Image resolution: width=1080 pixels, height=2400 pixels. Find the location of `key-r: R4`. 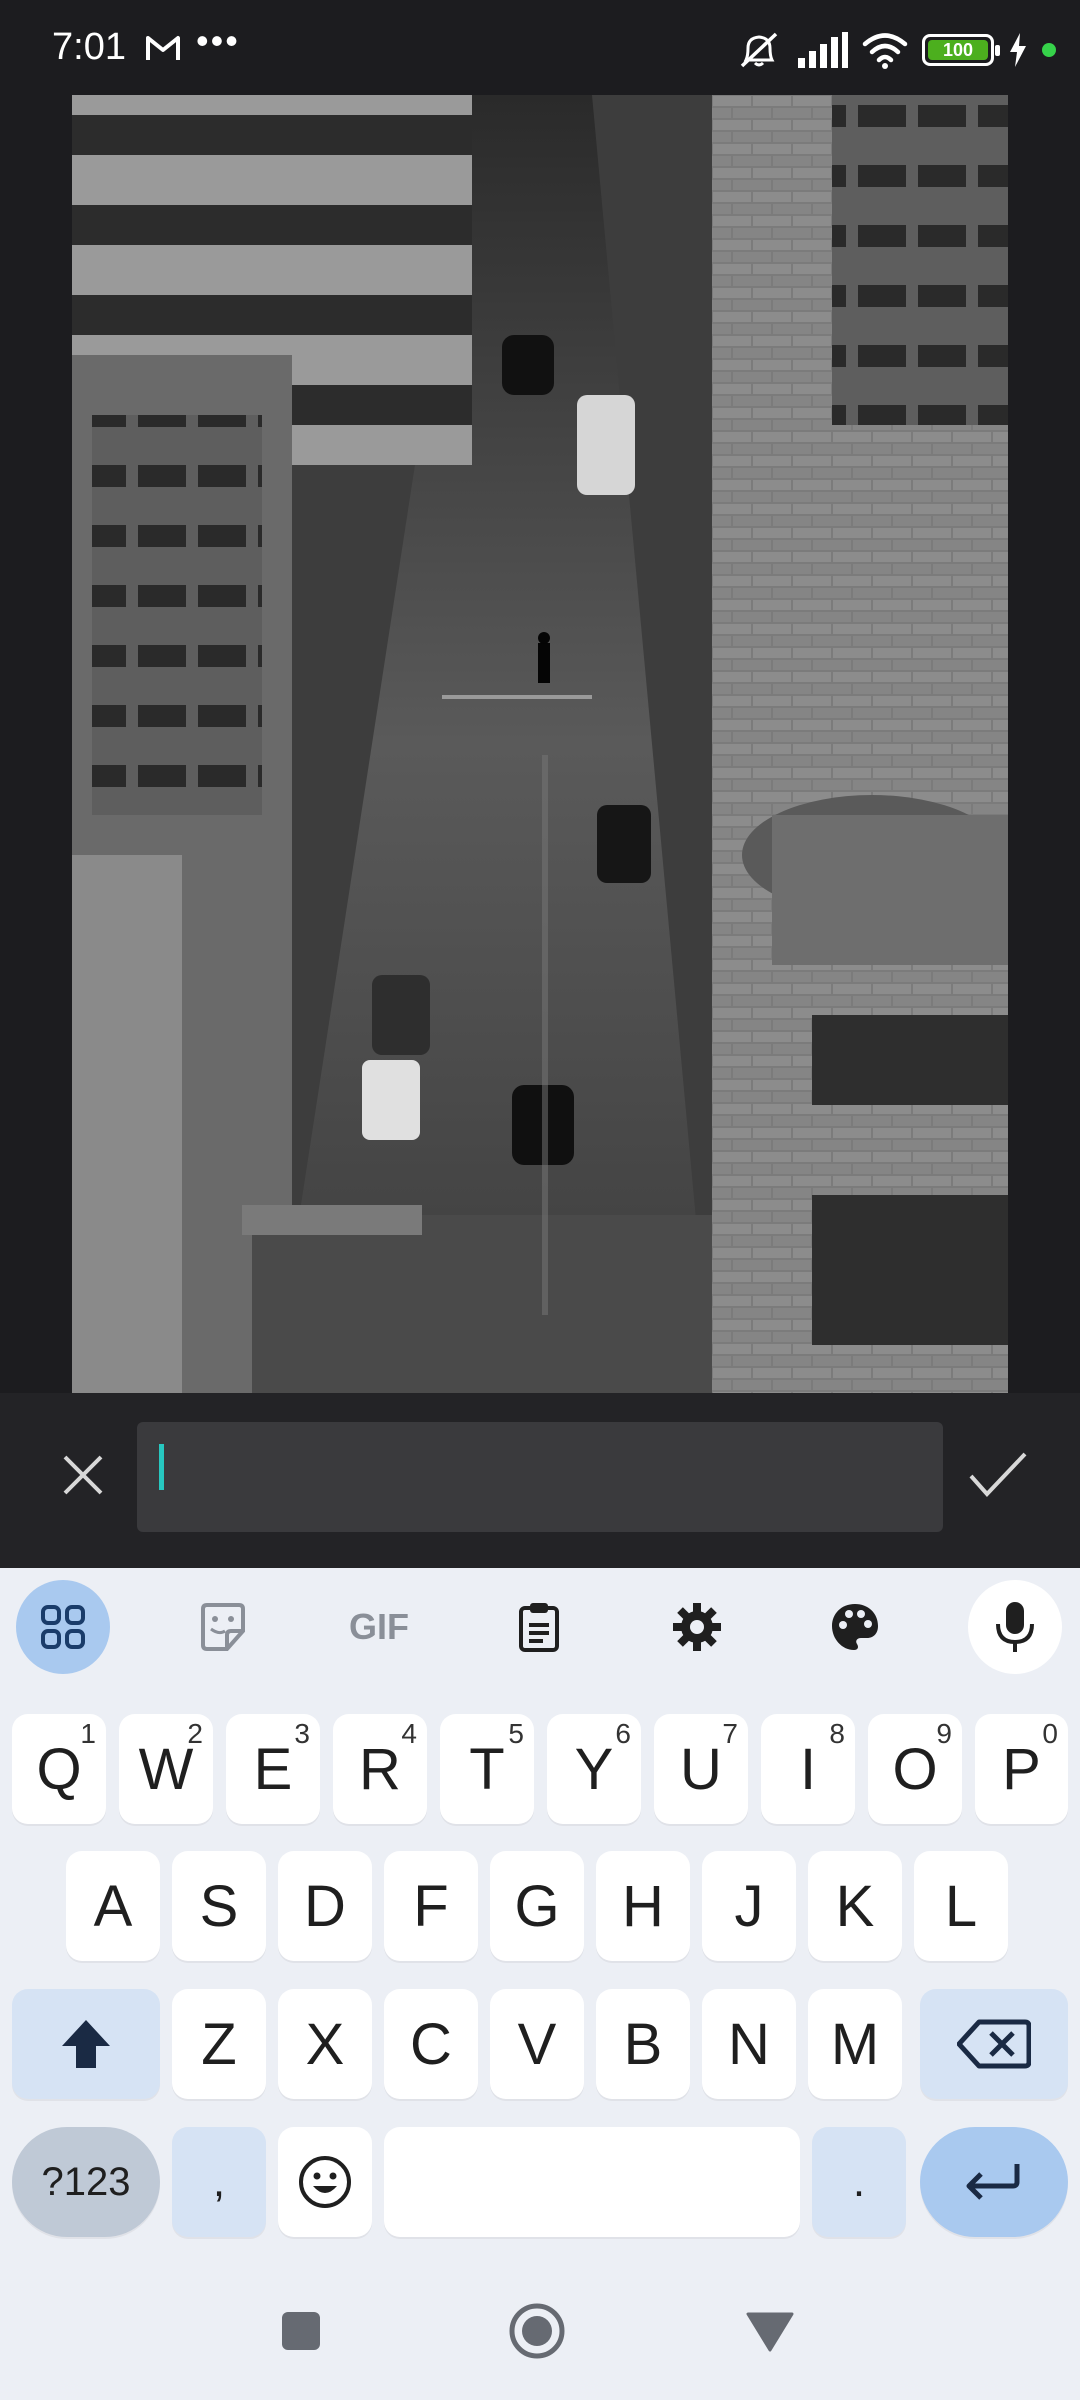

key-r: R4 is located at coordinates (380, 1769).